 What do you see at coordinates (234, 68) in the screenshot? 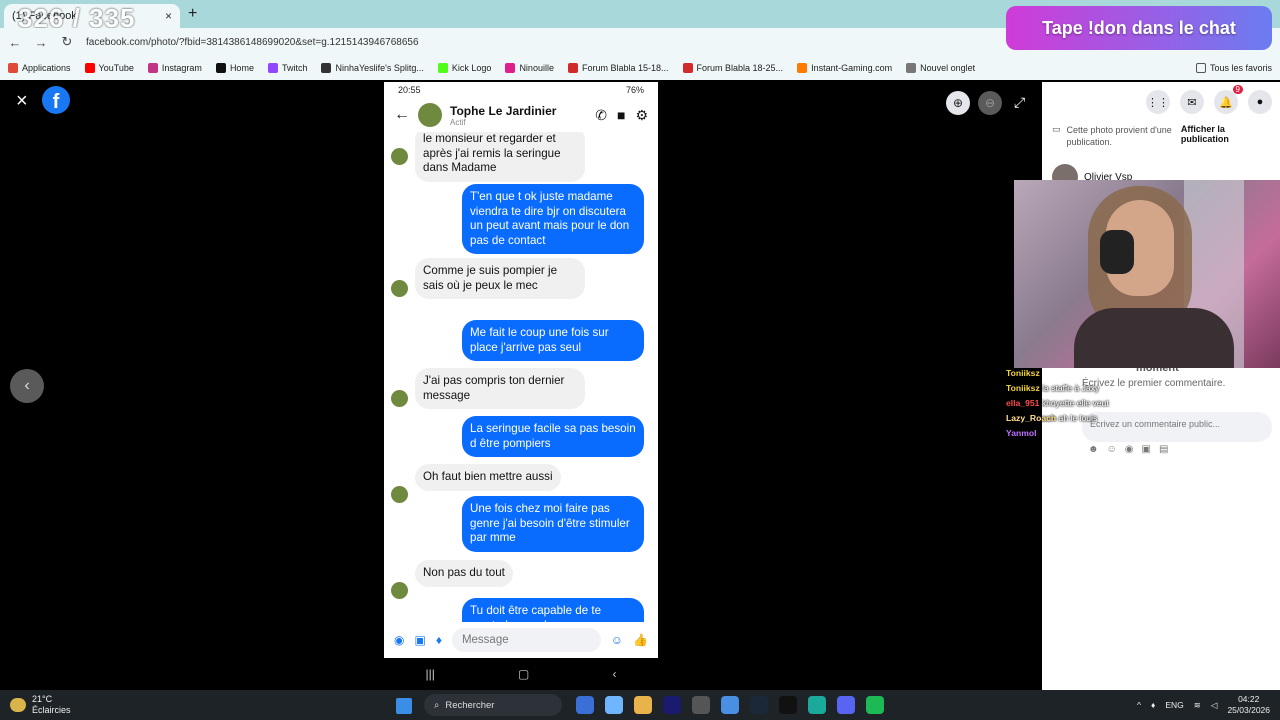
I see `bookmark-item: Home` at bounding box center [234, 68].